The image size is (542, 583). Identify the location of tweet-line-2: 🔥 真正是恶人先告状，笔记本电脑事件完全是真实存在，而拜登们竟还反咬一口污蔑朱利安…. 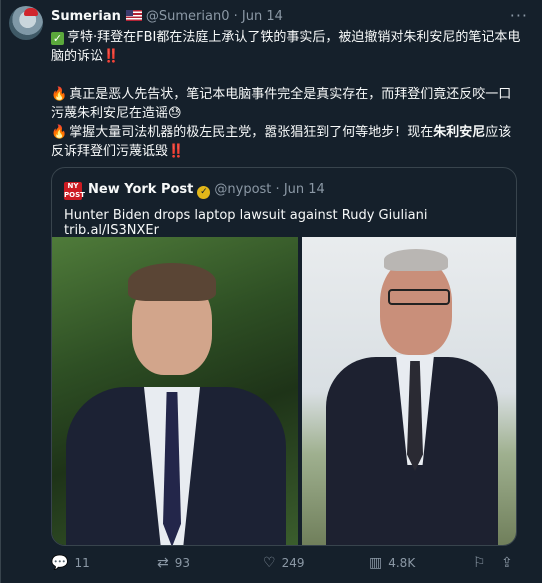
(281, 104).